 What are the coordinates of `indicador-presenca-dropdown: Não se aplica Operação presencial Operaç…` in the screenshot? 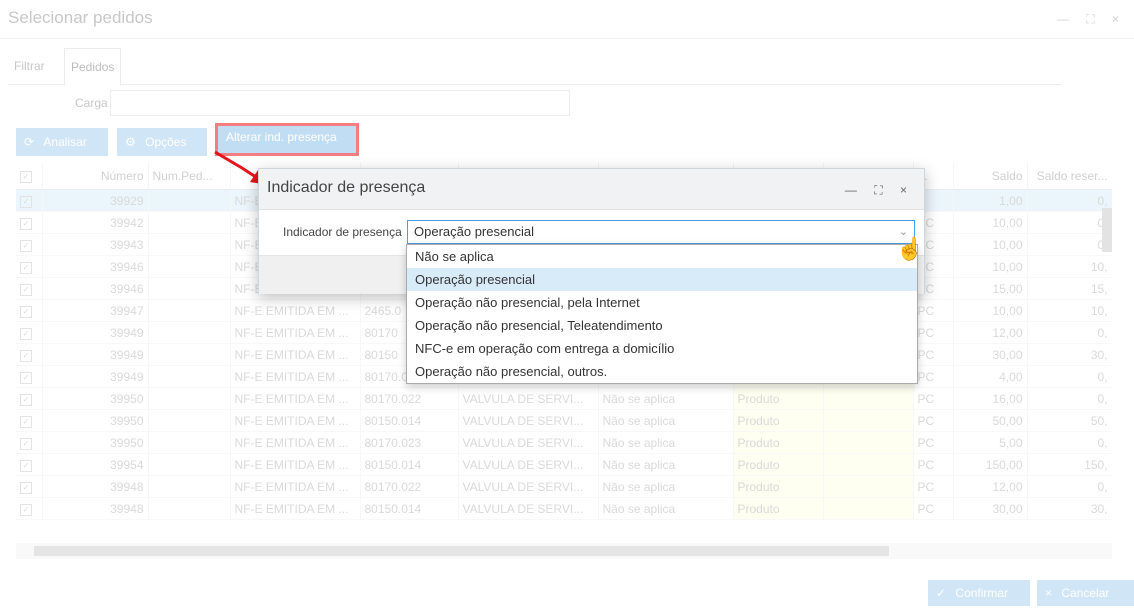 It's located at (662, 314).